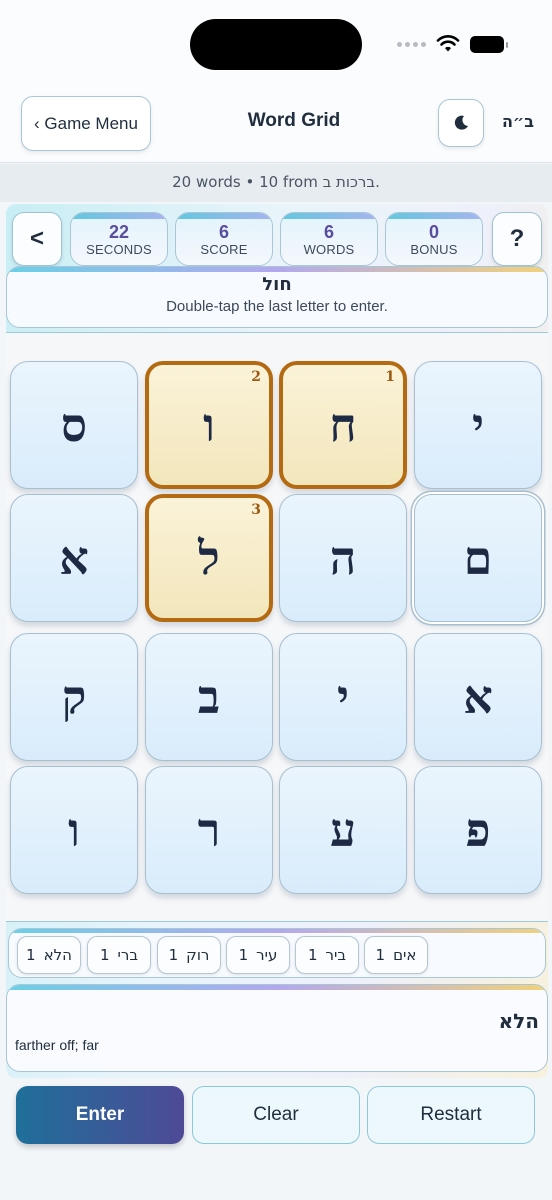 The image size is (552, 1200). I want to click on found-word-chip: 1 עיר, so click(258, 955).